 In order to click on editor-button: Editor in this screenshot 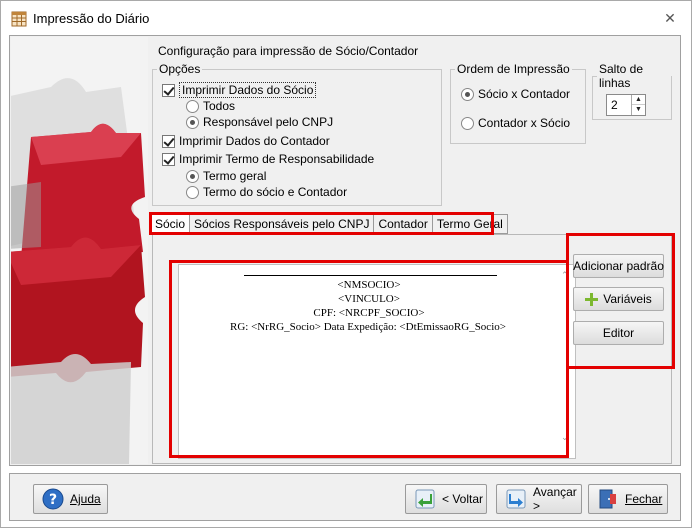, I will do `click(618, 333)`.